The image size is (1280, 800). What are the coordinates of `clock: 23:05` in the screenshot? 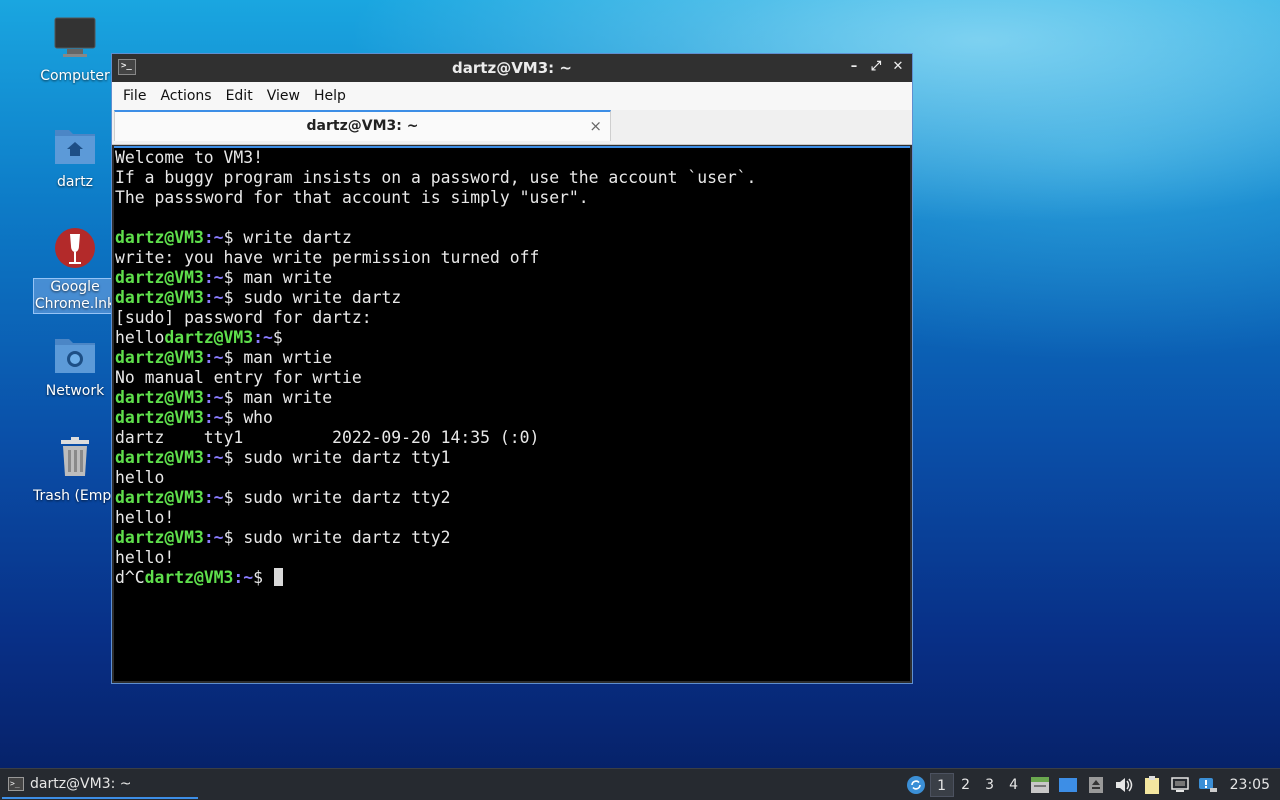 It's located at (1251, 785).